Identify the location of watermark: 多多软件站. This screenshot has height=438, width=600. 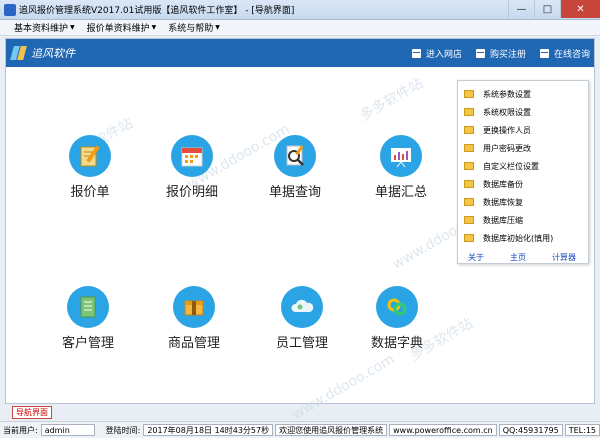
(391, 100).